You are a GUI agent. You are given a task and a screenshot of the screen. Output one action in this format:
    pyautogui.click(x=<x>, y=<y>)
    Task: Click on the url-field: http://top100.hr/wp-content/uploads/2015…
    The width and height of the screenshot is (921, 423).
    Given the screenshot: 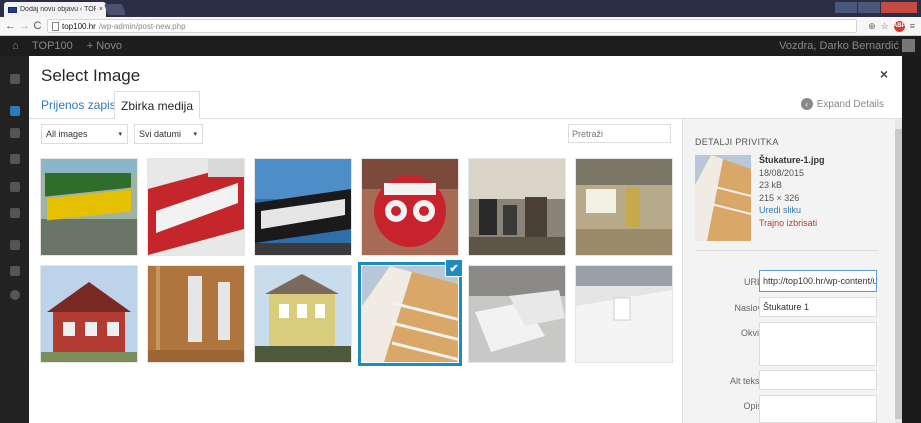 What is the action you would take?
    pyautogui.click(x=818, y=281)
    